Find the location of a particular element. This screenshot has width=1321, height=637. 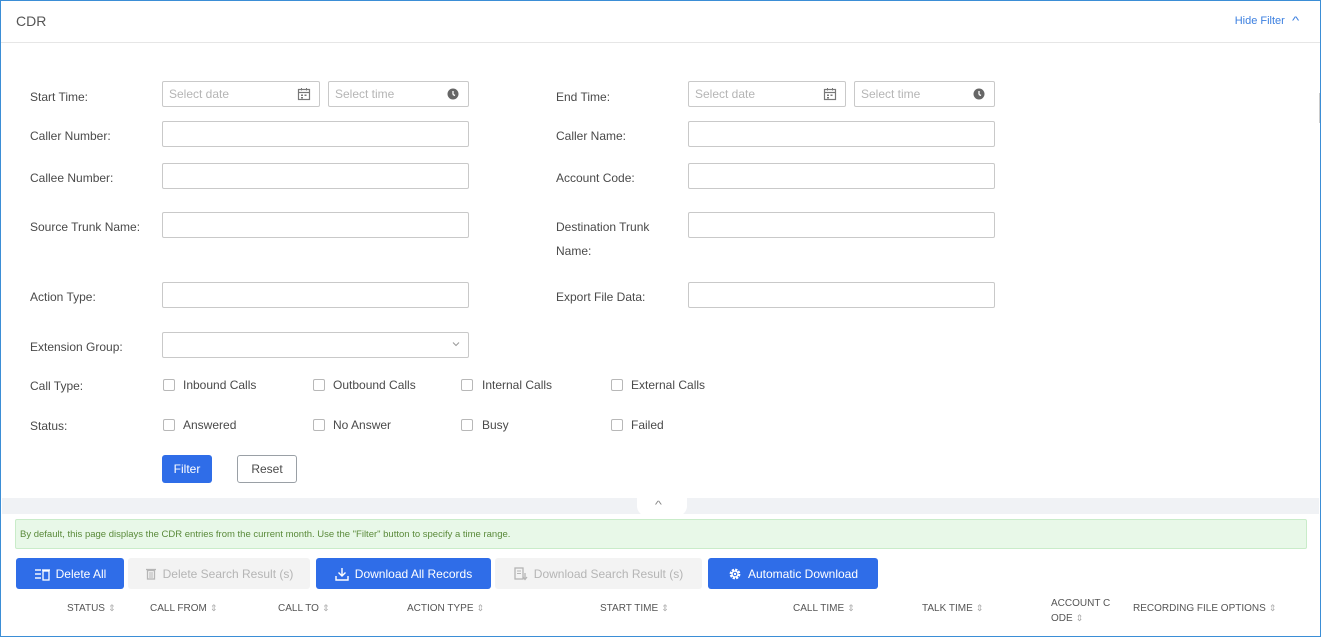

caller-number-input is located at coordinates (315, 134).